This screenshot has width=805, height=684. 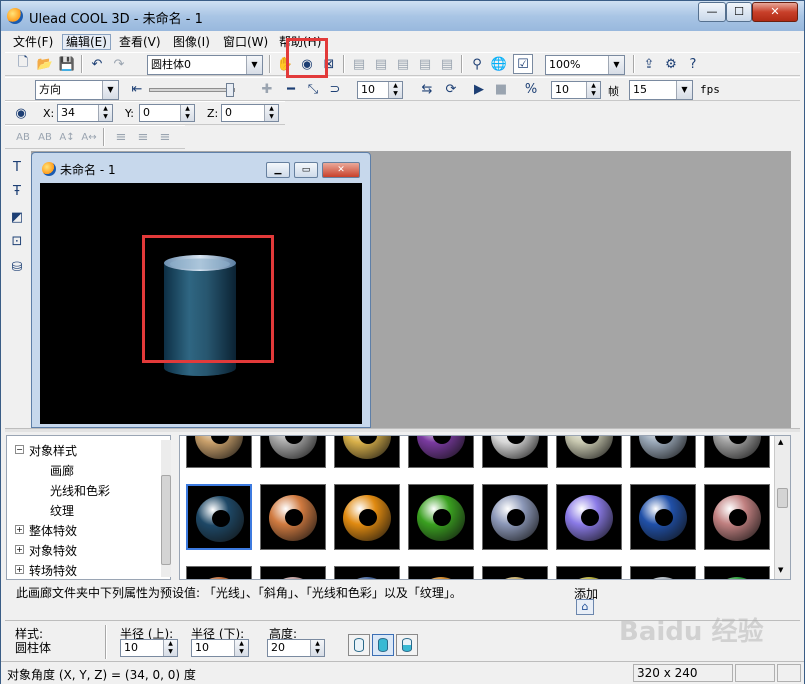 I want to click on bevel-1-icon: ▤, so click(x=359, y=64).